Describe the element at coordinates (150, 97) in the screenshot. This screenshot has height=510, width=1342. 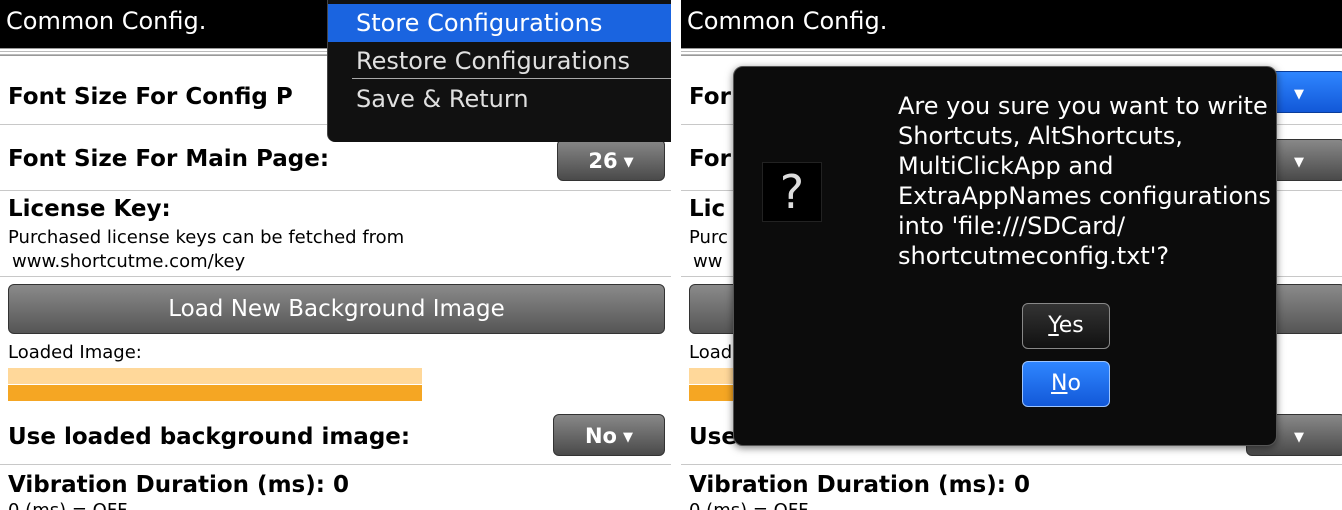
I see `font-size-config-label: Font Size For Config P` at that location.